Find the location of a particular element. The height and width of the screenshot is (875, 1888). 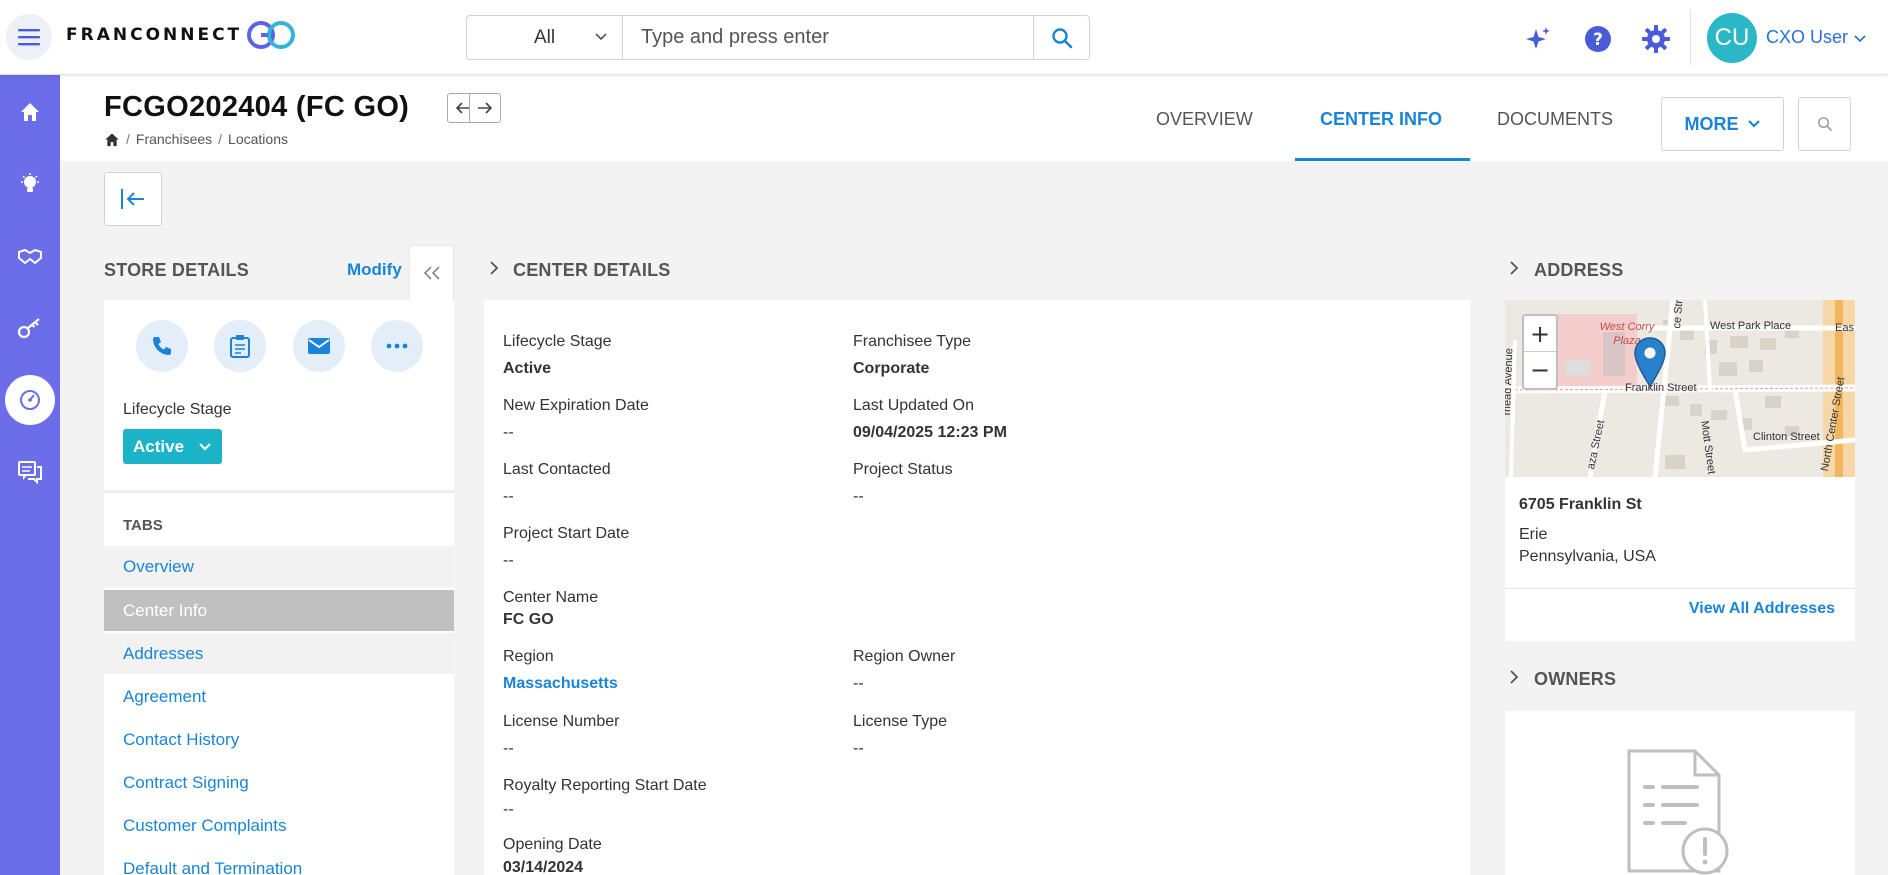

field-label: Lifecycle Stage is located at coordinates (557, 341).